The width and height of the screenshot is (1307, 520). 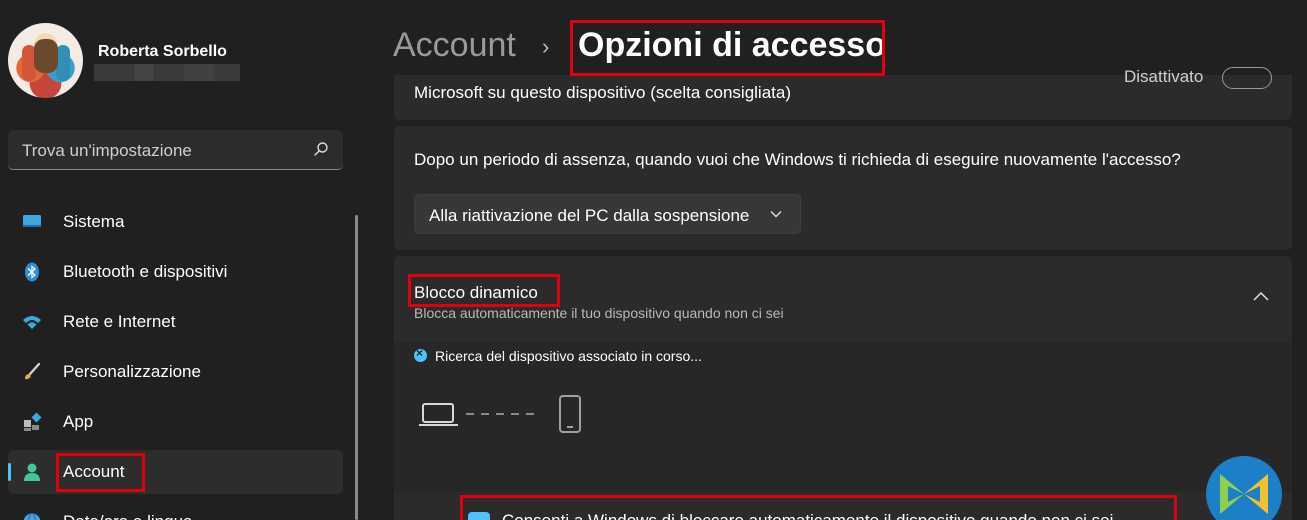 I want to click on apps-icon, so click(x=33, y=421).